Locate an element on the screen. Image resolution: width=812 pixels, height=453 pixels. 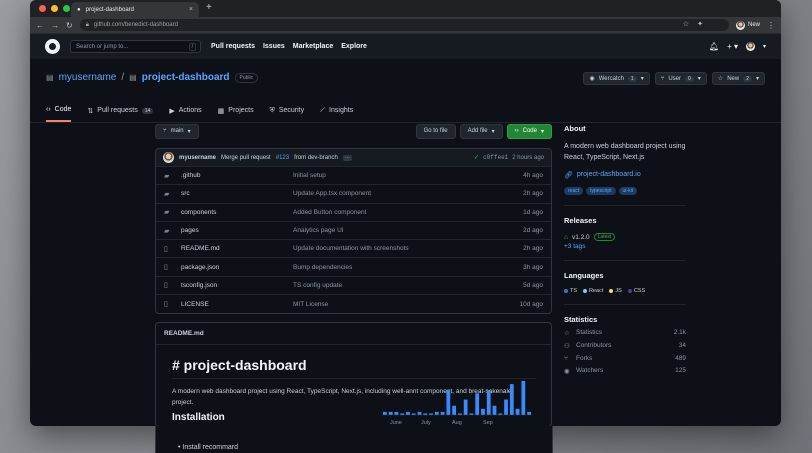
stat-row: ⑂ Forks 489 is located at coordinates (625, 358).